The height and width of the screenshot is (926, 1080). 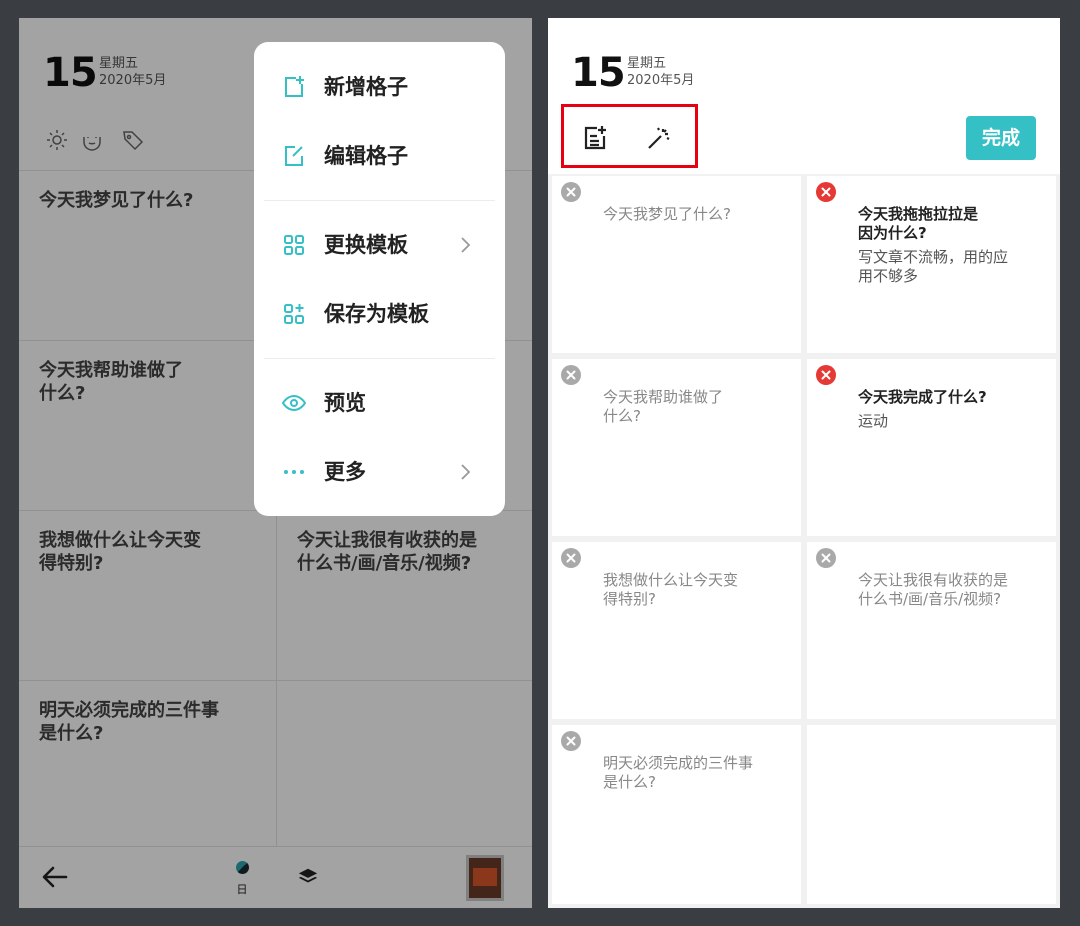 What do you see at coordinates (629, 782) in the screenshot?
I see `question-line: 是什么?` at bounding box center [629, 782].